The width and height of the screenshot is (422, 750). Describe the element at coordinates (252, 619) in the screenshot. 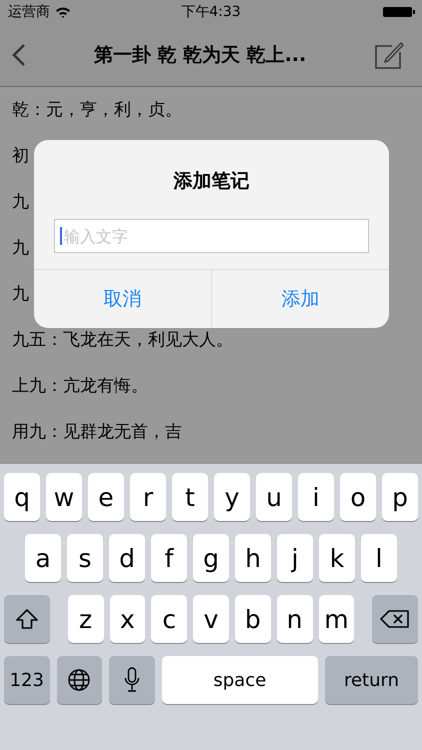

I see `key: b` at that location.